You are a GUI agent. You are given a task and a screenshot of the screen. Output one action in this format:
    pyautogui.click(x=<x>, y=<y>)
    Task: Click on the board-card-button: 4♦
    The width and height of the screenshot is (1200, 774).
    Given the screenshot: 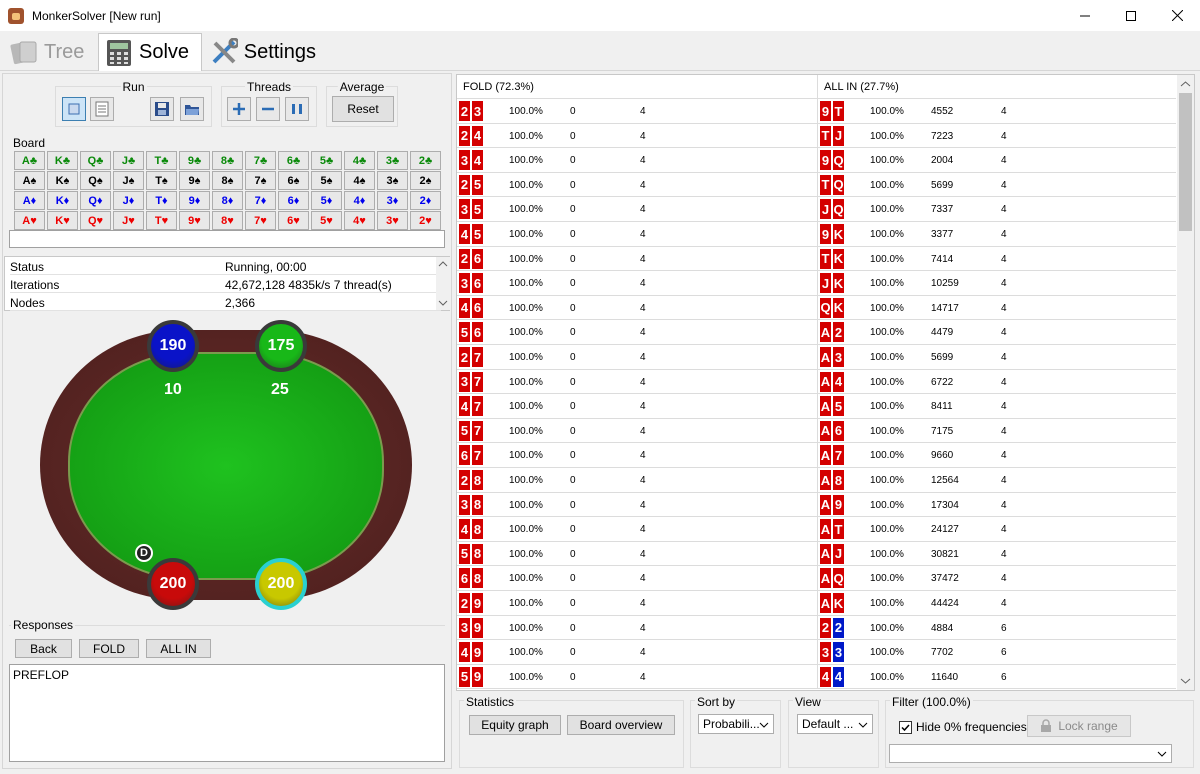 What is the action you would take?
    pyautogui.click(x=359, y=200)
    